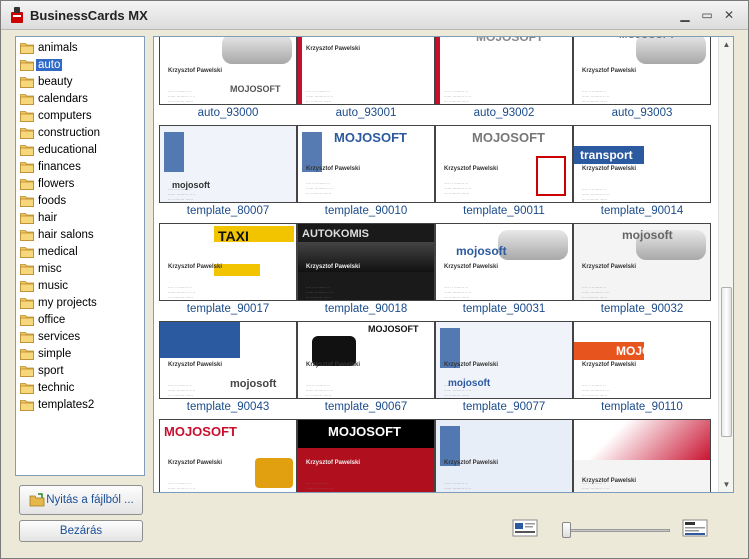  I want to click on template-name: template_90031, so click(504, 309).